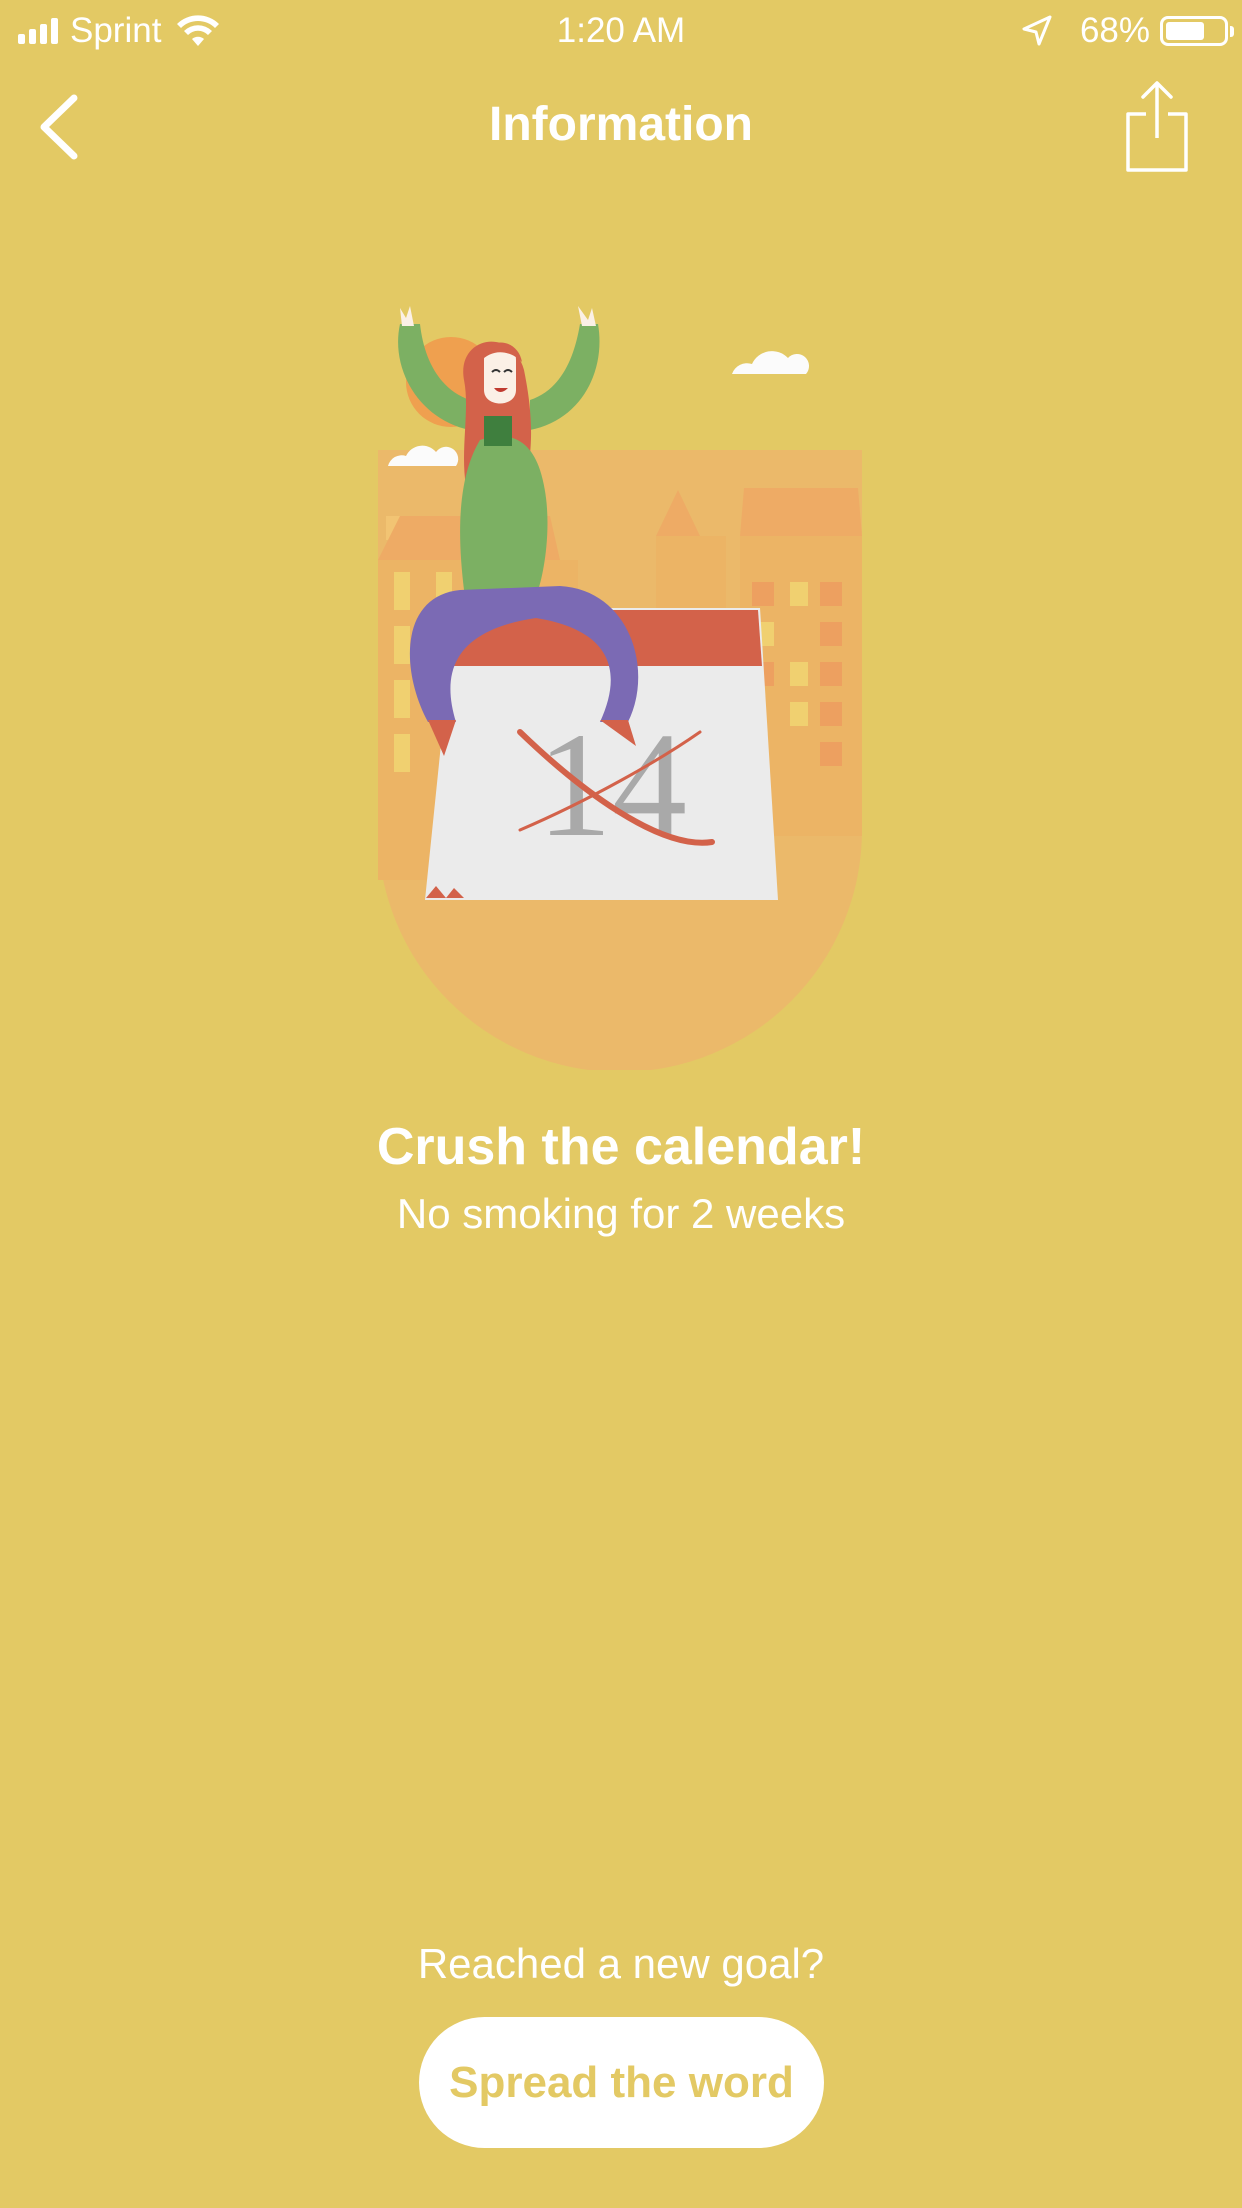 This screenshot has height=2208, width=1242. Describe the element at coordinates (1037, 30) in the screenshot. I see `location-arrow-icon` at that location.